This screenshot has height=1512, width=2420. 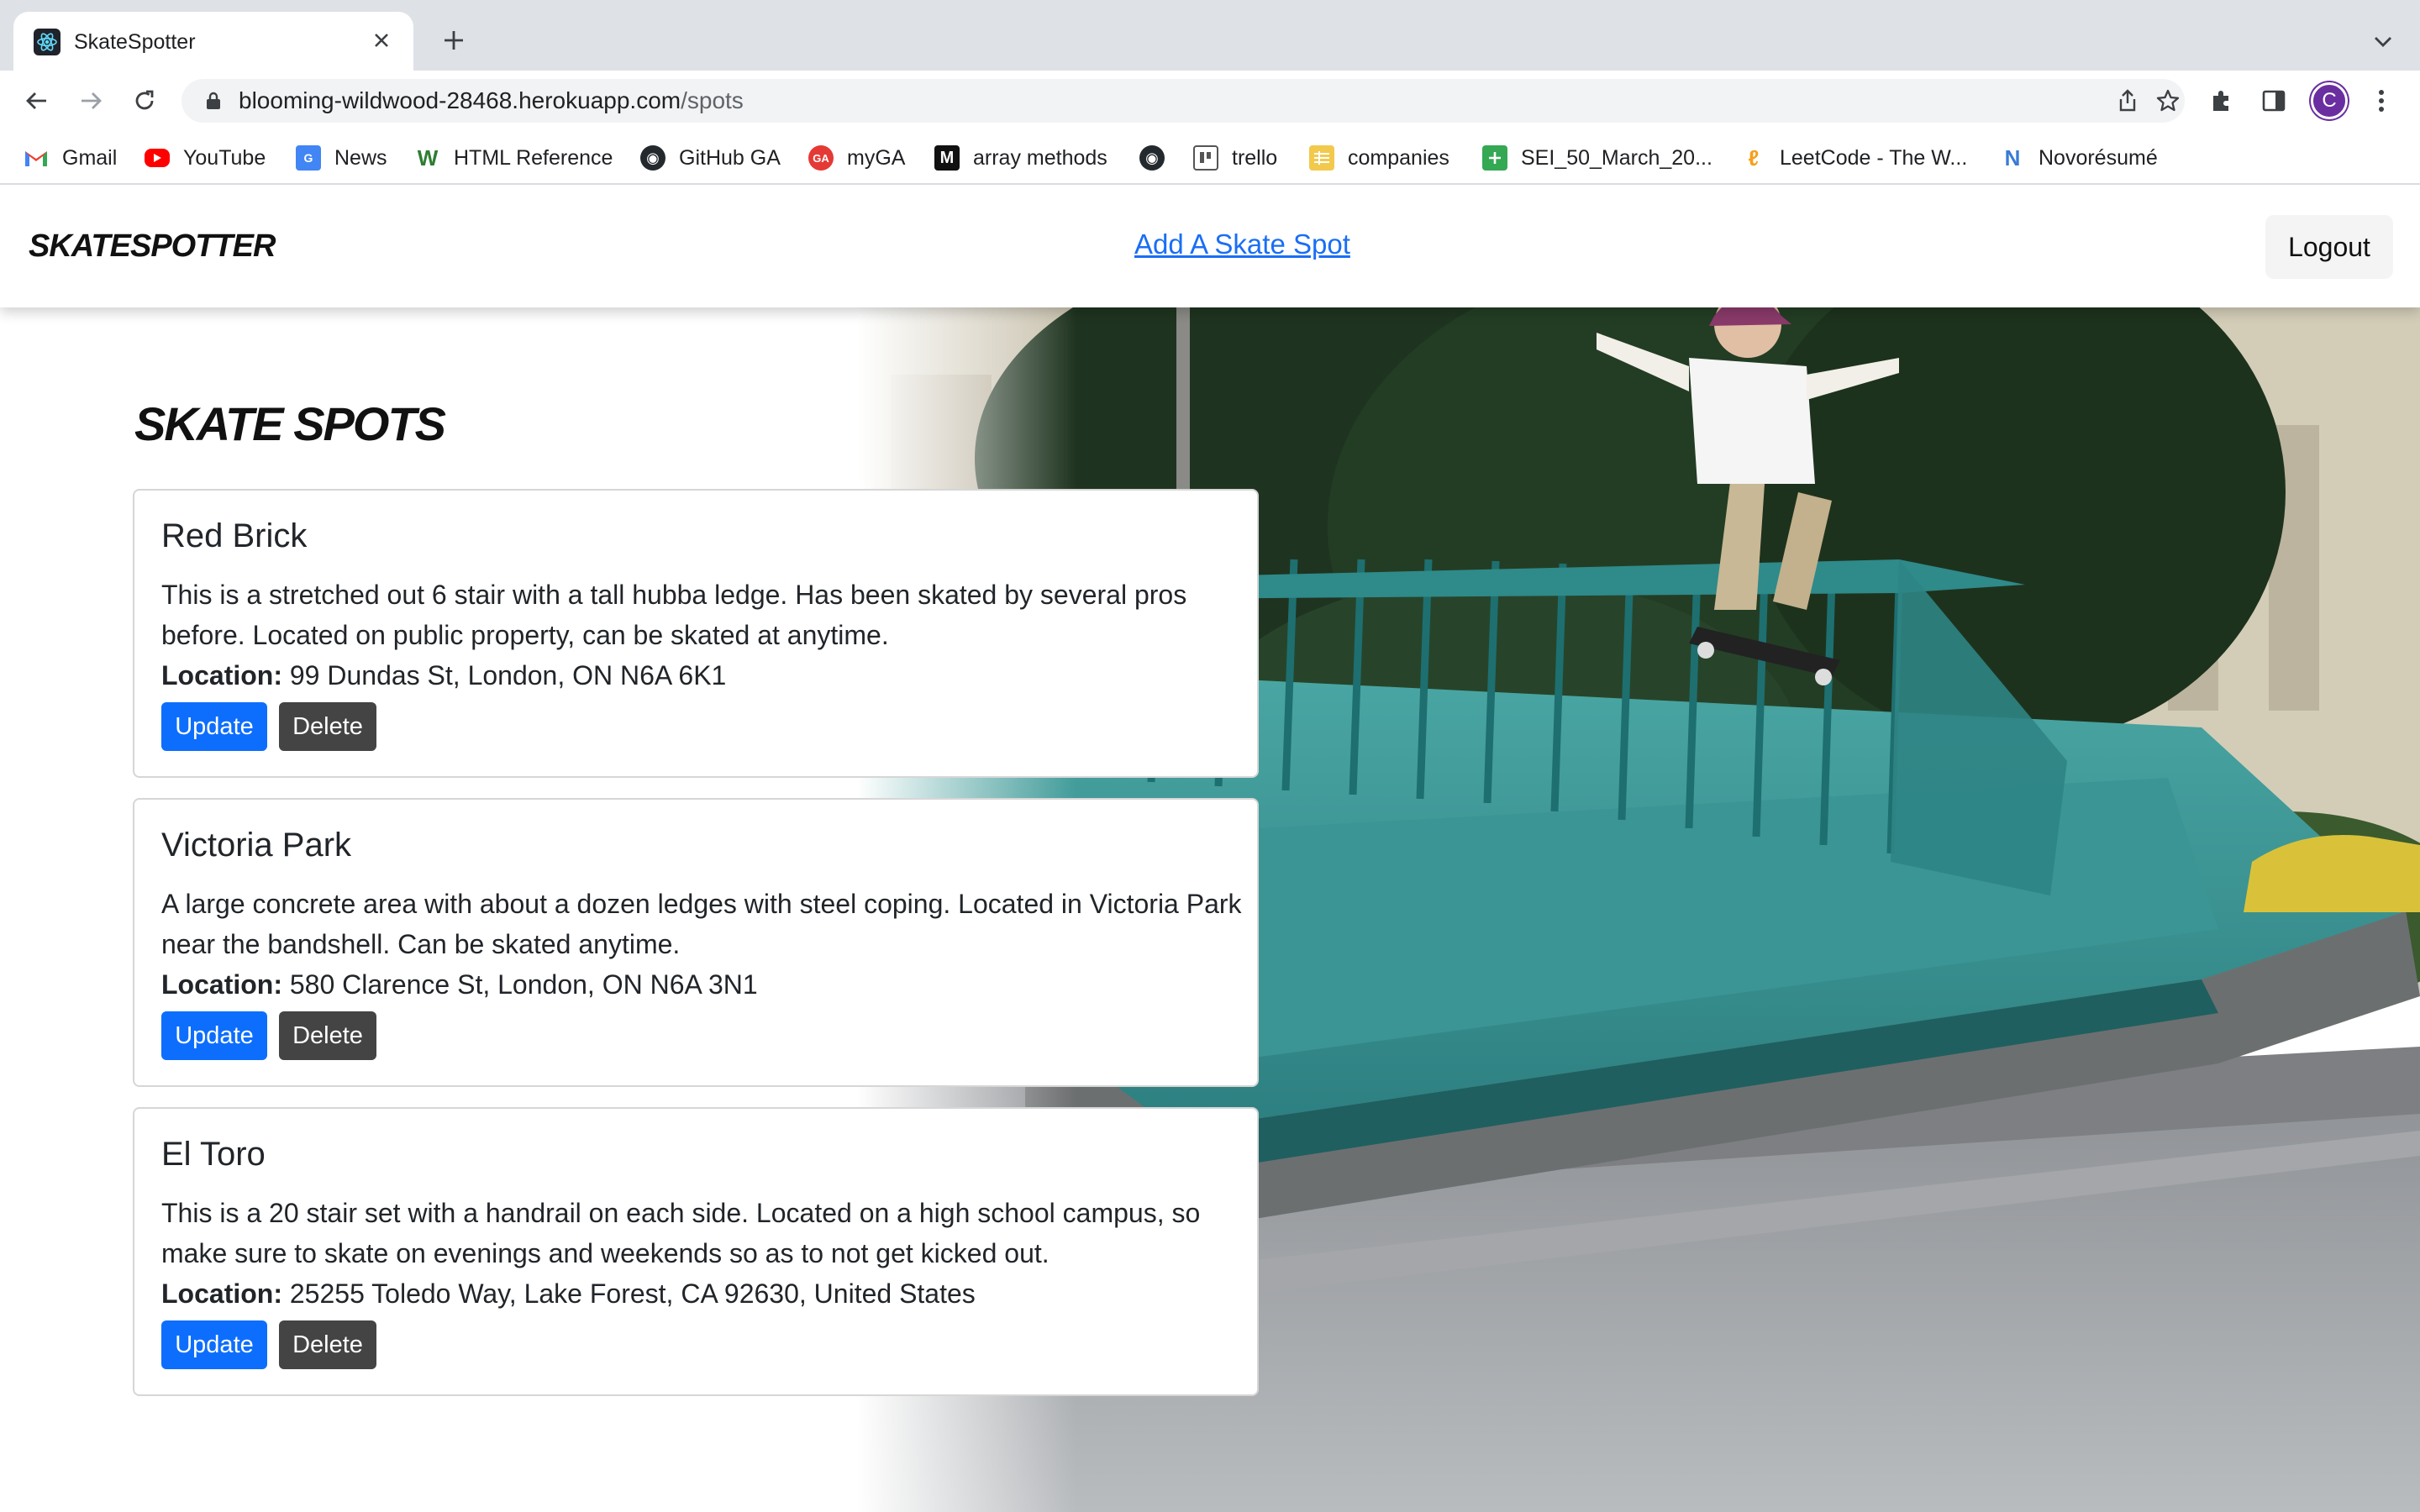 I want to click on site-navbar: SKATESPOTTER Add A Skate Spot Logout, so click(x=1210, y=246).